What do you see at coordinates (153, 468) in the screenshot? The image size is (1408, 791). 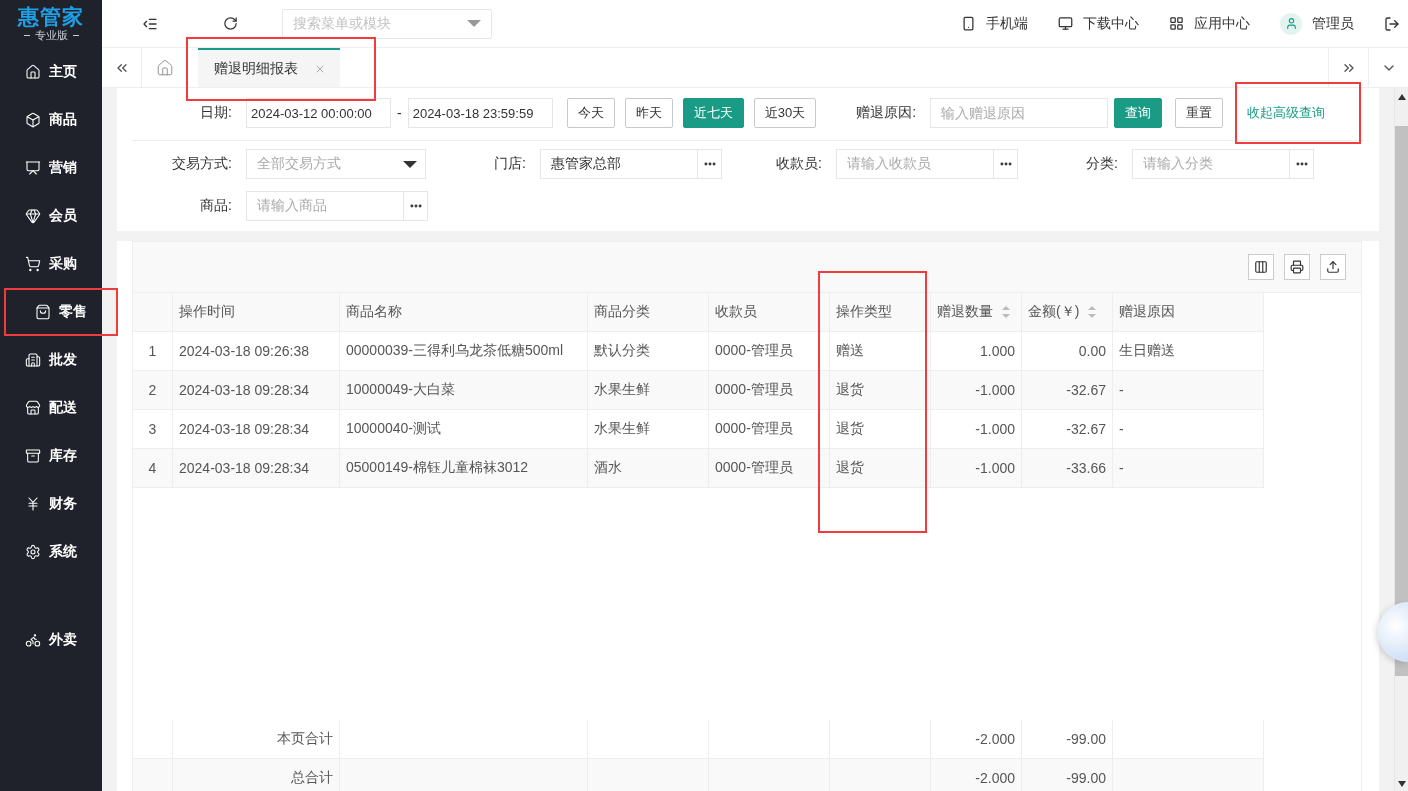 I see `row-number: 4` at bounding box center [153, 468].